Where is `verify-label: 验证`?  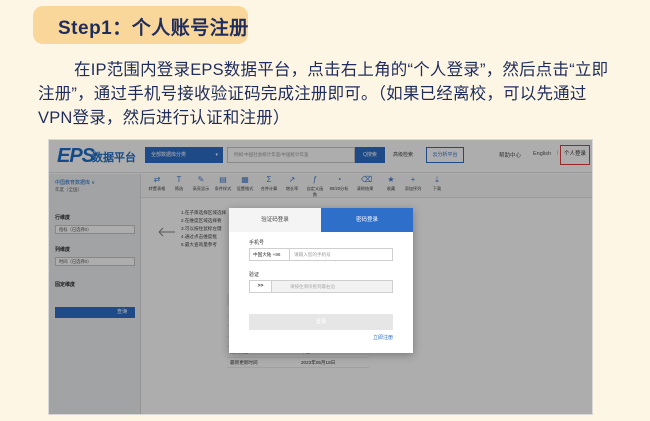 verify-label: 验证 is located at coordinates (254, 275).